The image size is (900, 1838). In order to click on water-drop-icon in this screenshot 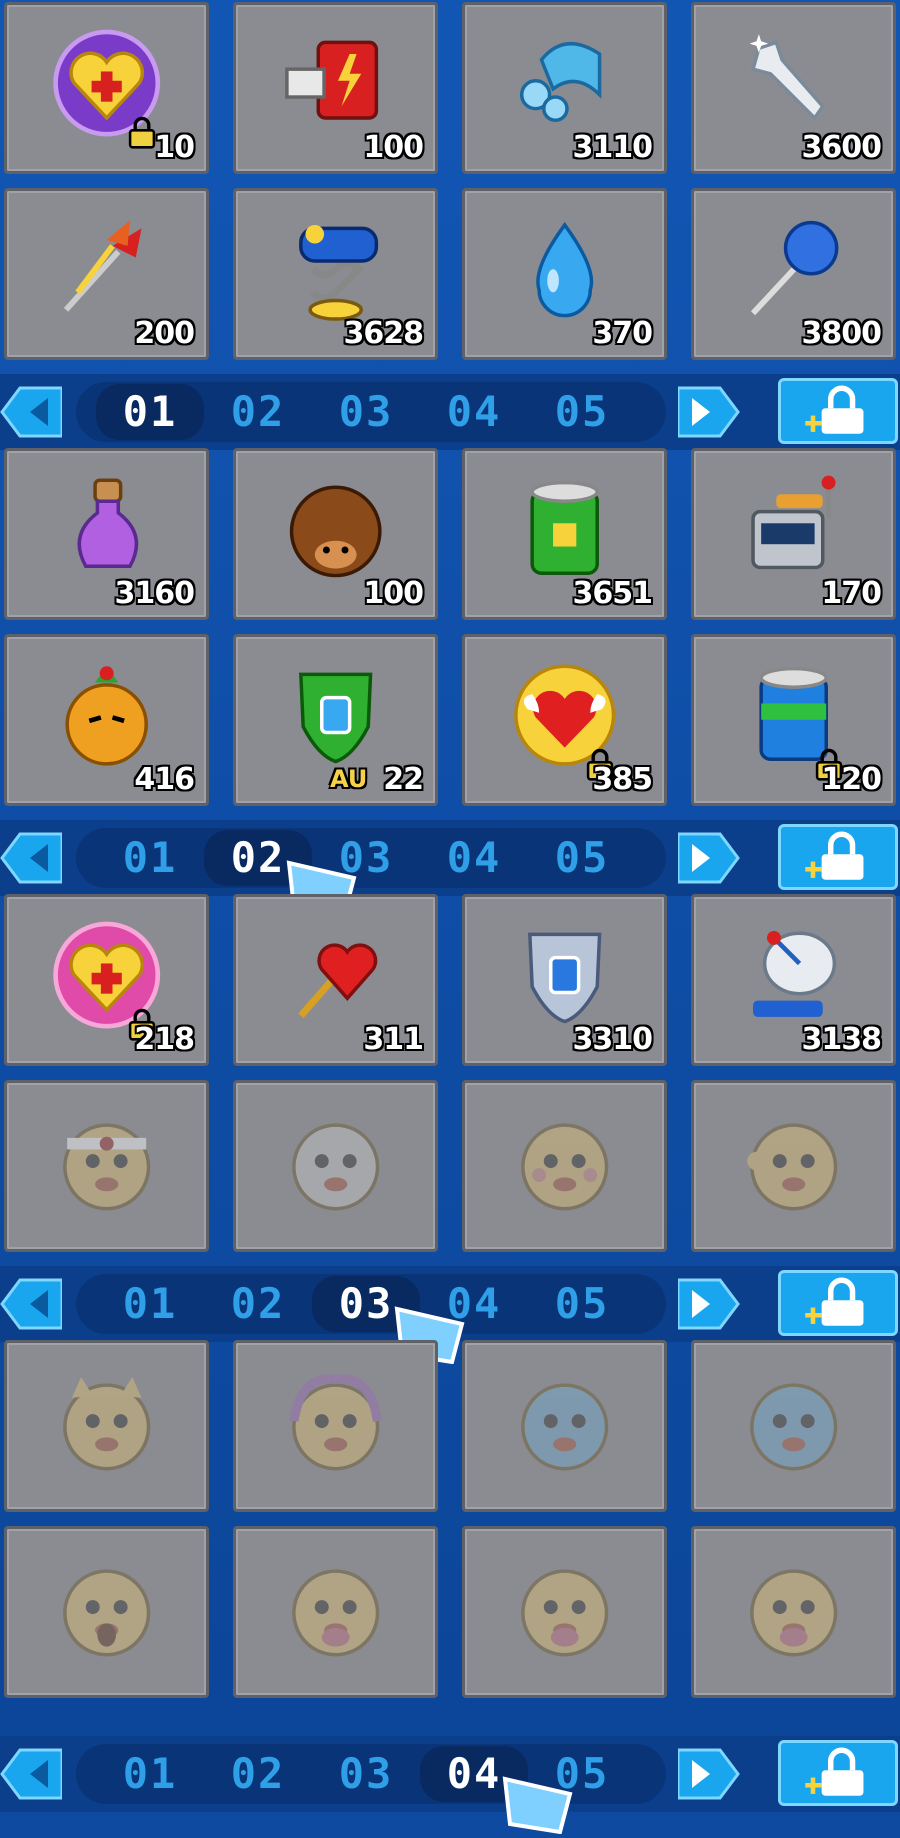, I will do `click(564, 269)`.